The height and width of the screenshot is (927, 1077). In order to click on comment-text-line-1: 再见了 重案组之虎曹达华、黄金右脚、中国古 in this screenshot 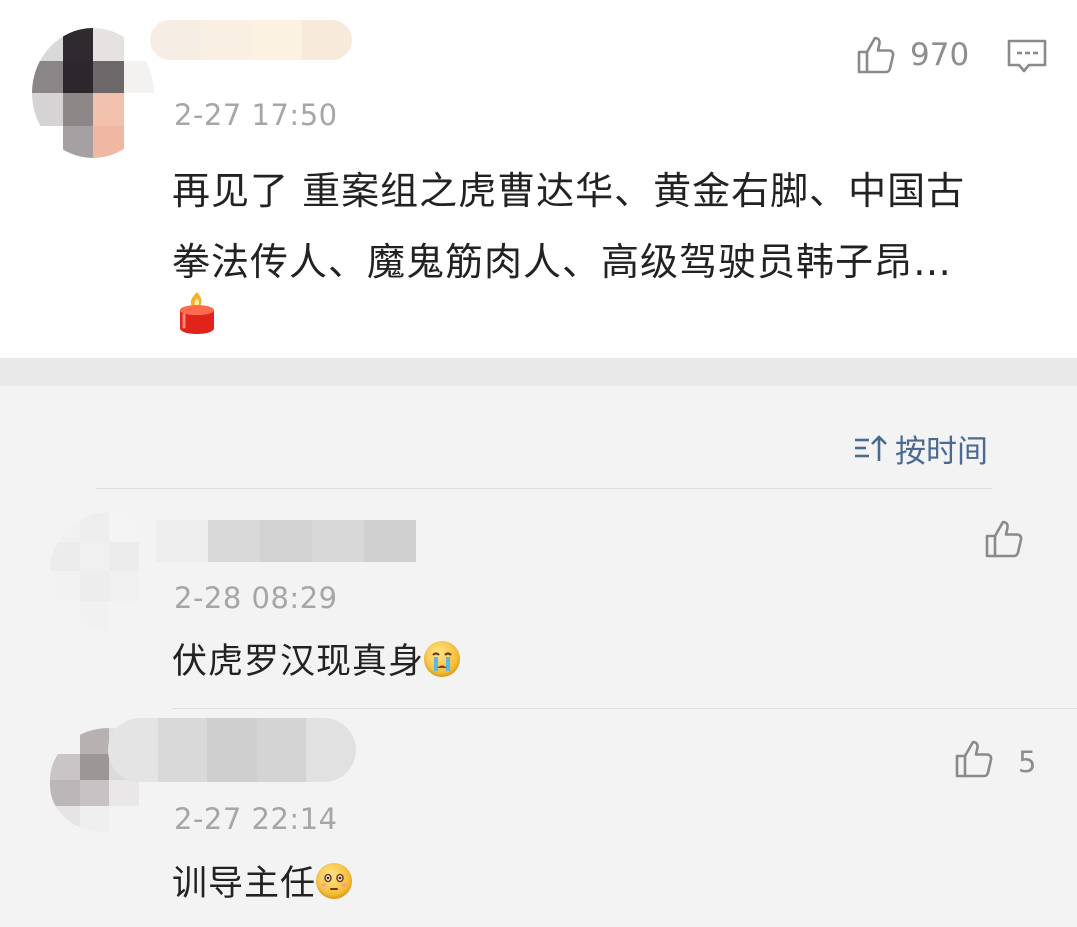, I will do `click(569, 191)`.